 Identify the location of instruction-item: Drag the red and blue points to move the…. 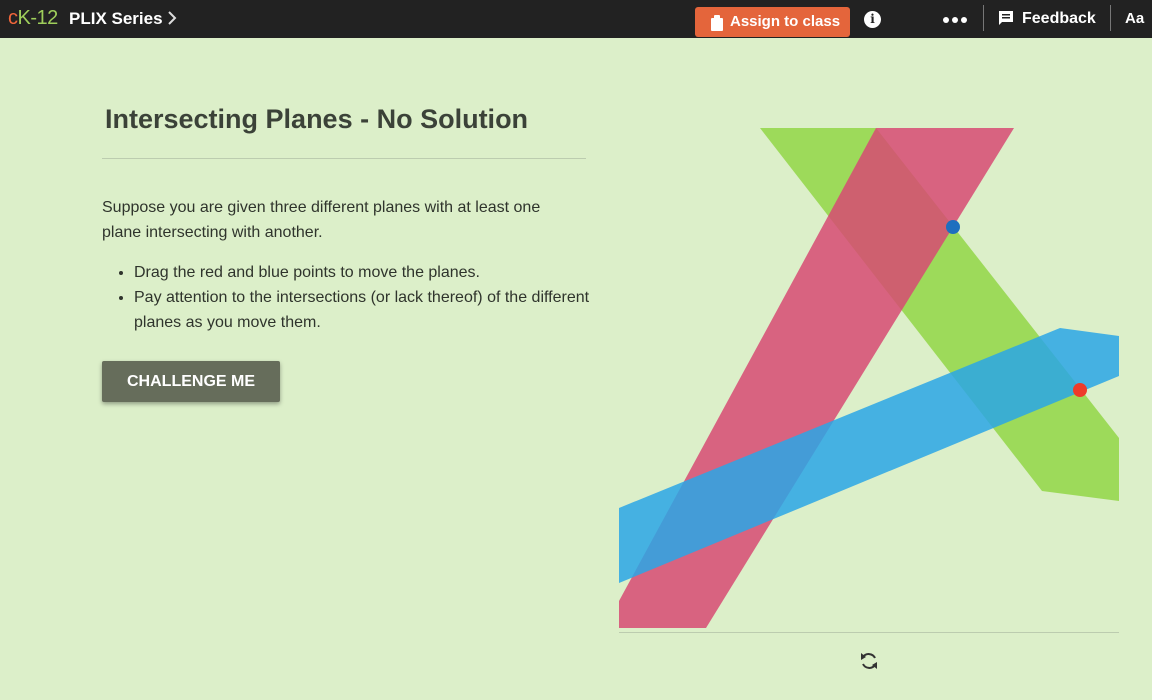
(369, 272).